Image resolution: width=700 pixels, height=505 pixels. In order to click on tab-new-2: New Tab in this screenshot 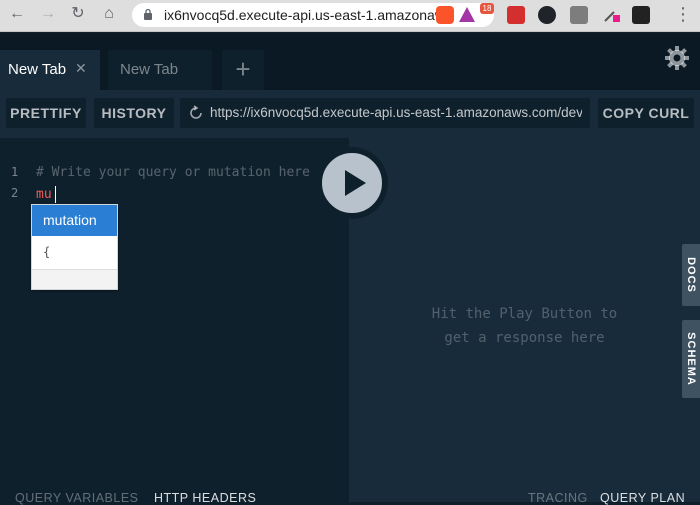, I will do `click(160, 70)`.